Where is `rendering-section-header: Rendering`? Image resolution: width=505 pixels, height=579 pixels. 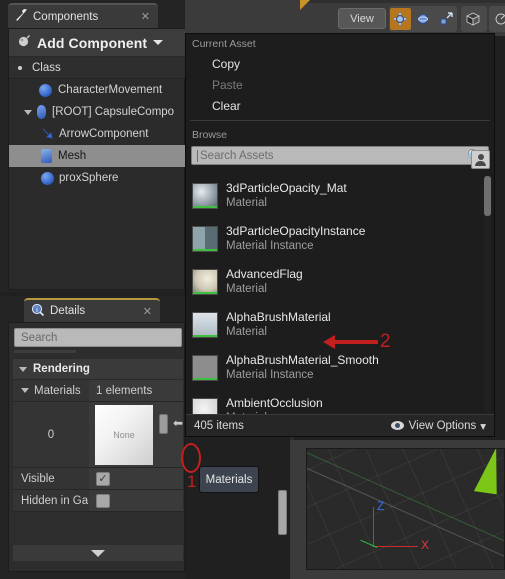 rendering-section-header: Rendering is located at coordinates (98, 369).